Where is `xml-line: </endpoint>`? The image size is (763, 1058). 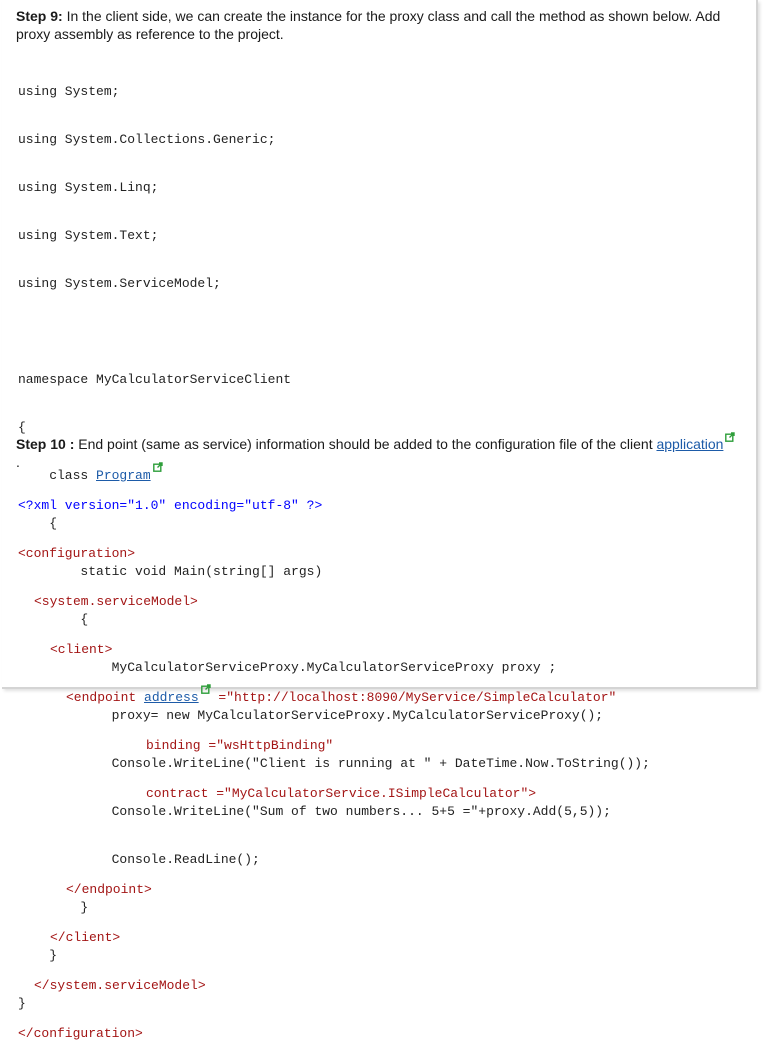
xml-line: </endpoint> is located at coordinates (109, 889).